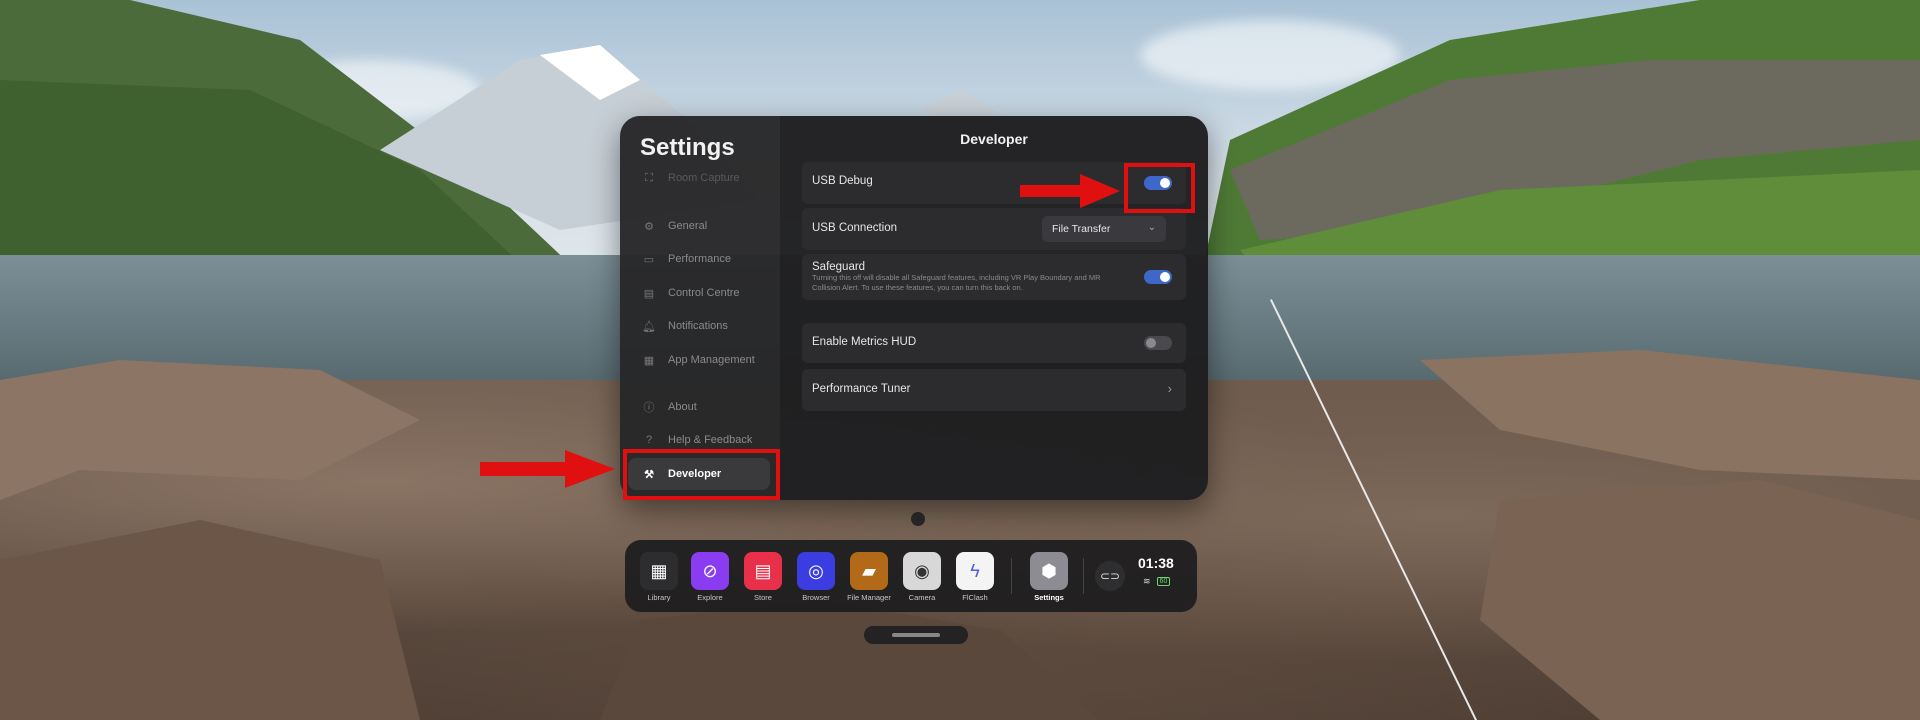 This screenshot has width=1920, height=720. I want to click on dock-app-library: ▦ Library, so click(659, 577).